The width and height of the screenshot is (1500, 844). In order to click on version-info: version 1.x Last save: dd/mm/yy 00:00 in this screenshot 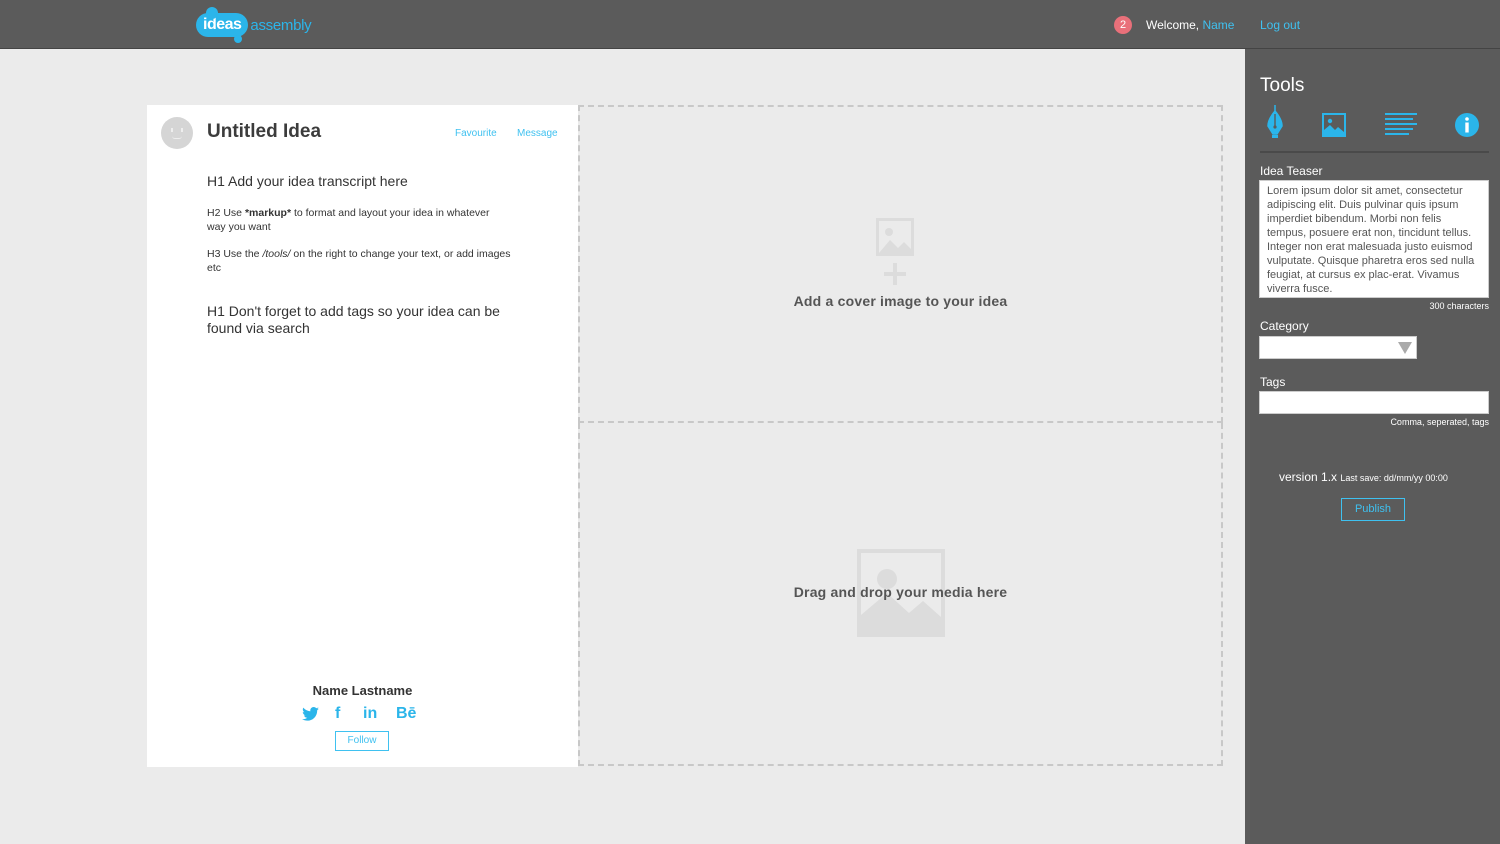, I will do `click(1363, 477)`.